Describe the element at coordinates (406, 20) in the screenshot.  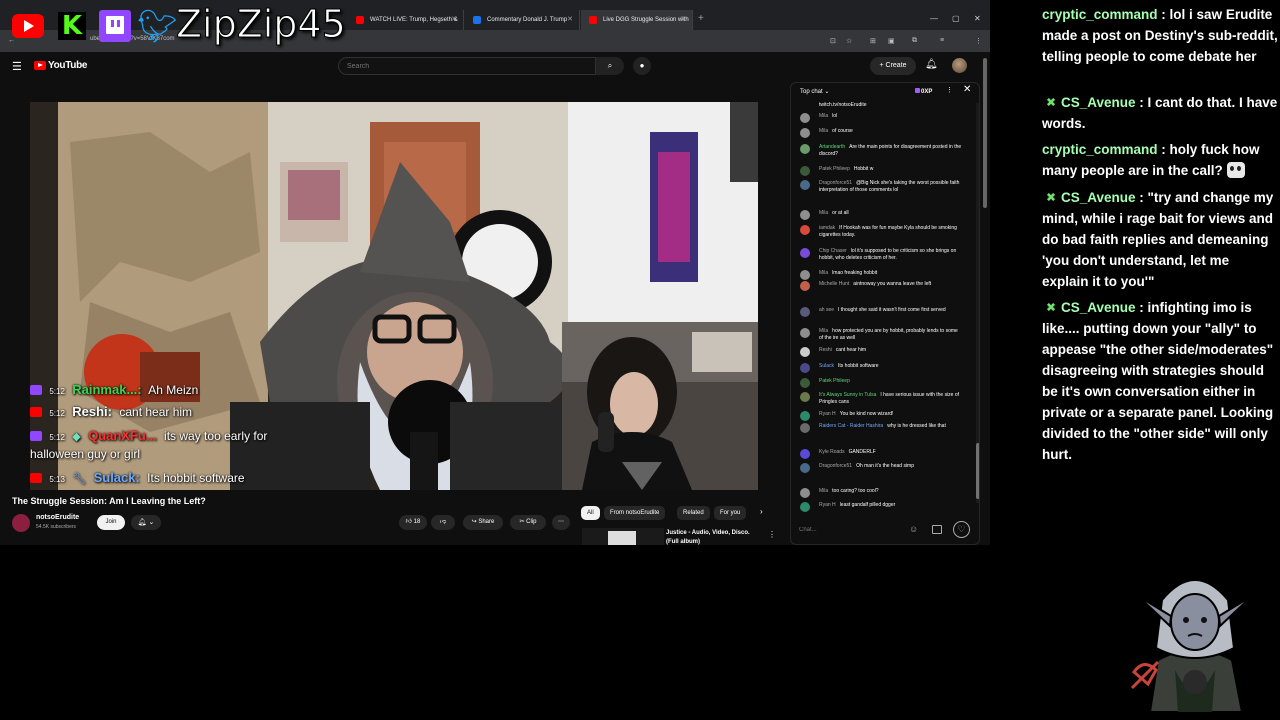
I see `browser-tab: WATCH LIVE: Trump, Hegseth & ✕` at that location.